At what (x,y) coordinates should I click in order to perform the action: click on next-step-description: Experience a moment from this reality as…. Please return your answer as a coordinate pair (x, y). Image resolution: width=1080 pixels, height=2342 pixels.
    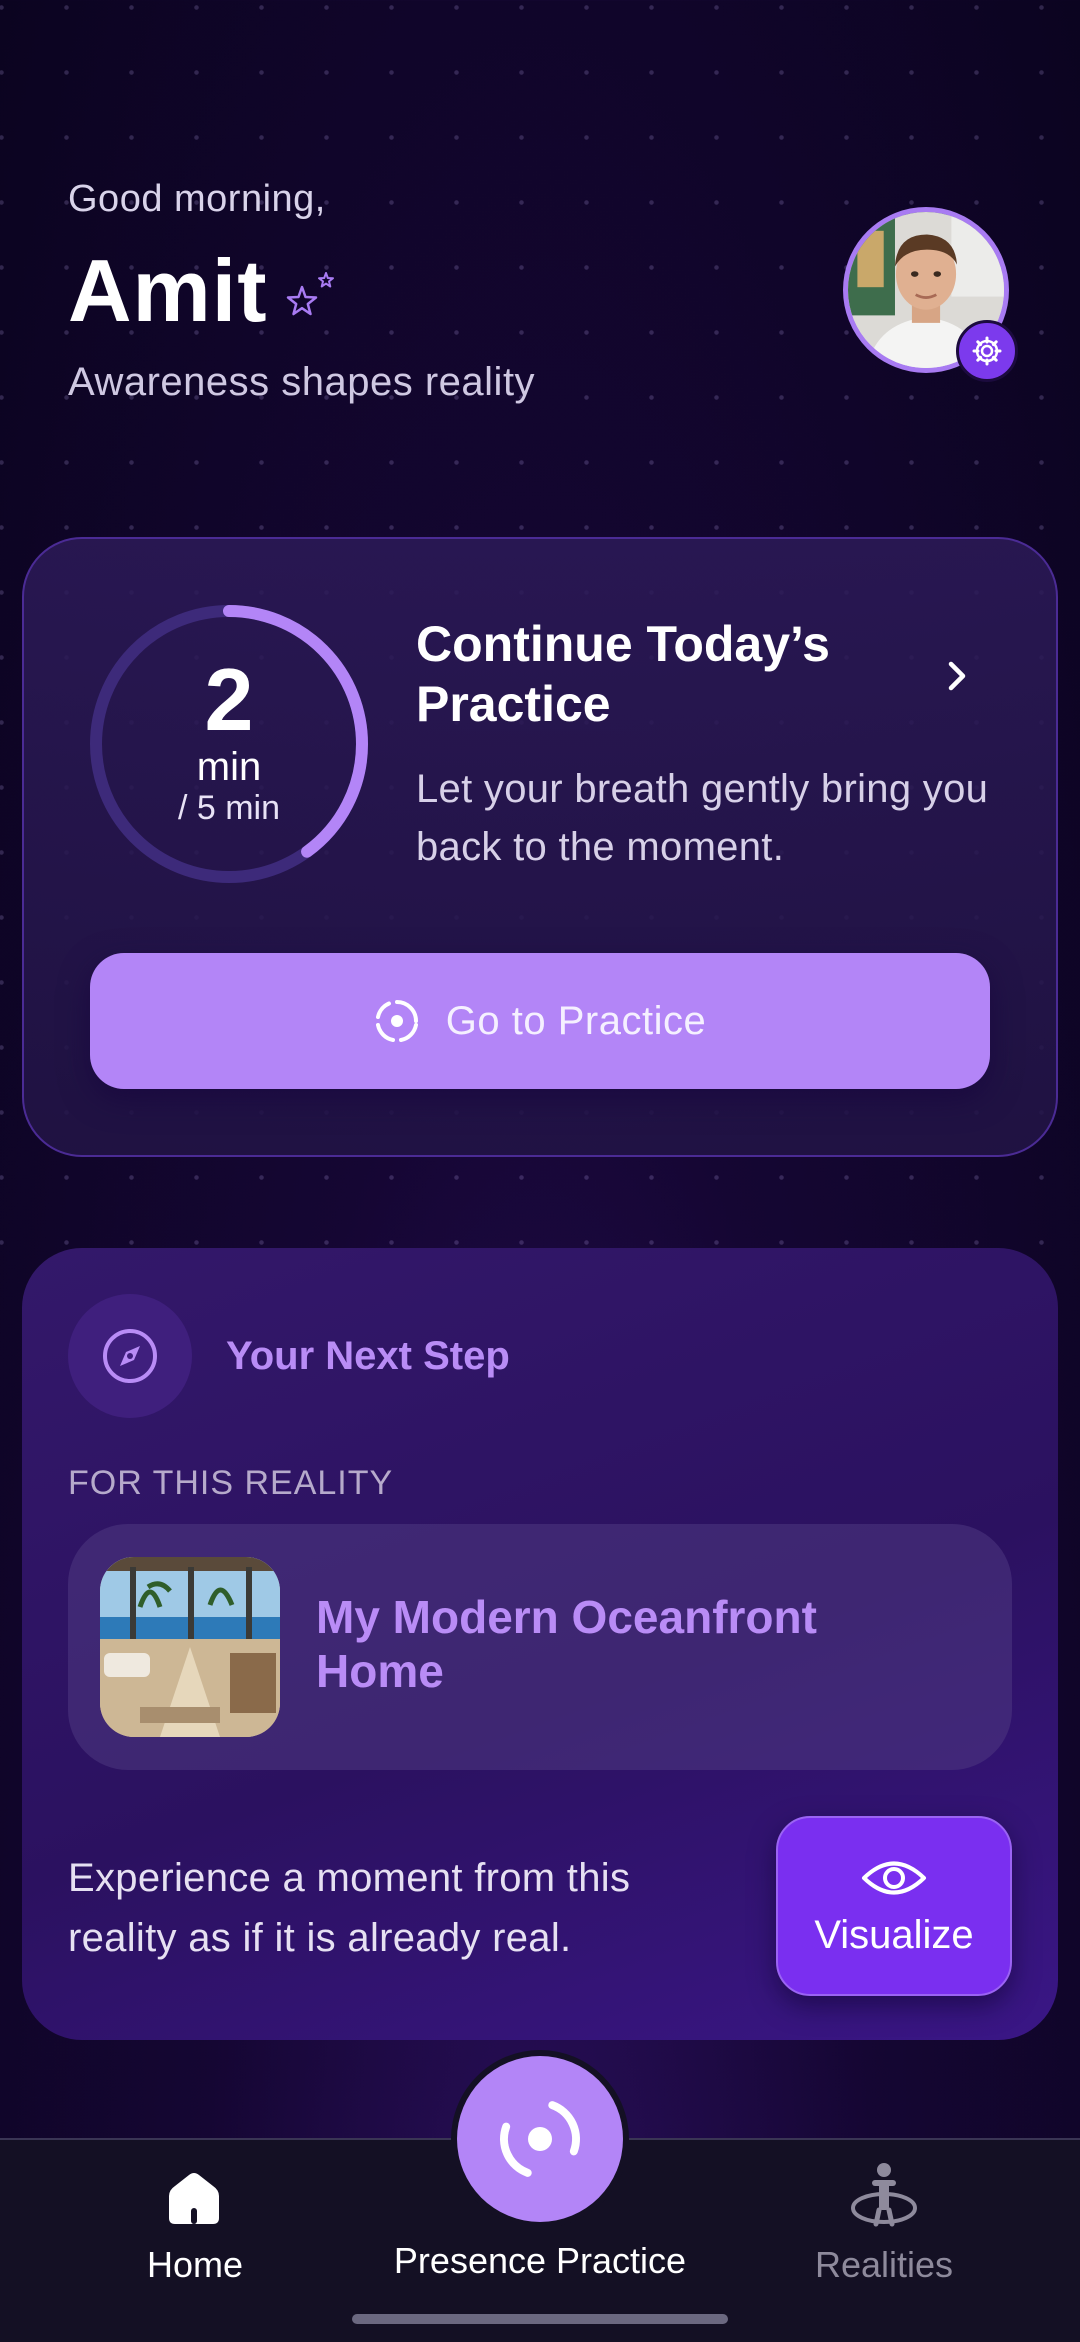
    Looking at the image, I should click on (349, 1908).